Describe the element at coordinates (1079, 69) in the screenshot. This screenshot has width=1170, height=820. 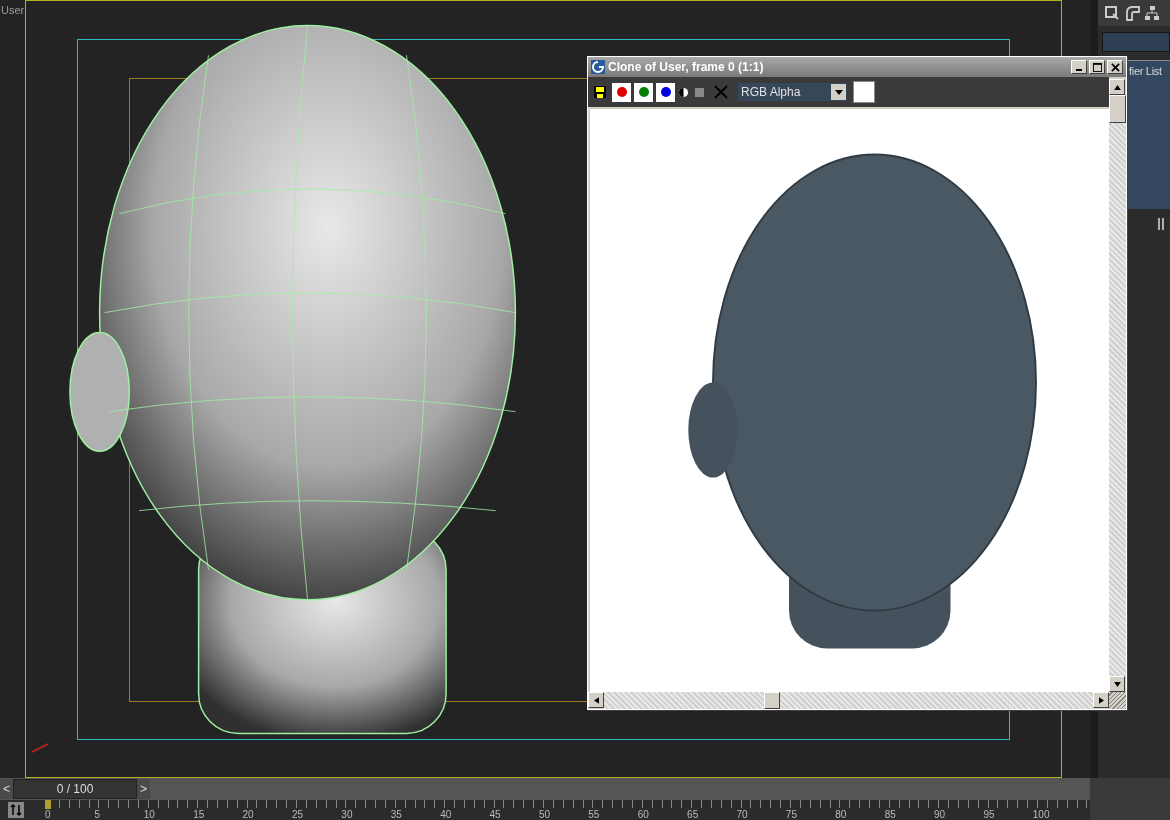
I see `minimize-icon` at that location.